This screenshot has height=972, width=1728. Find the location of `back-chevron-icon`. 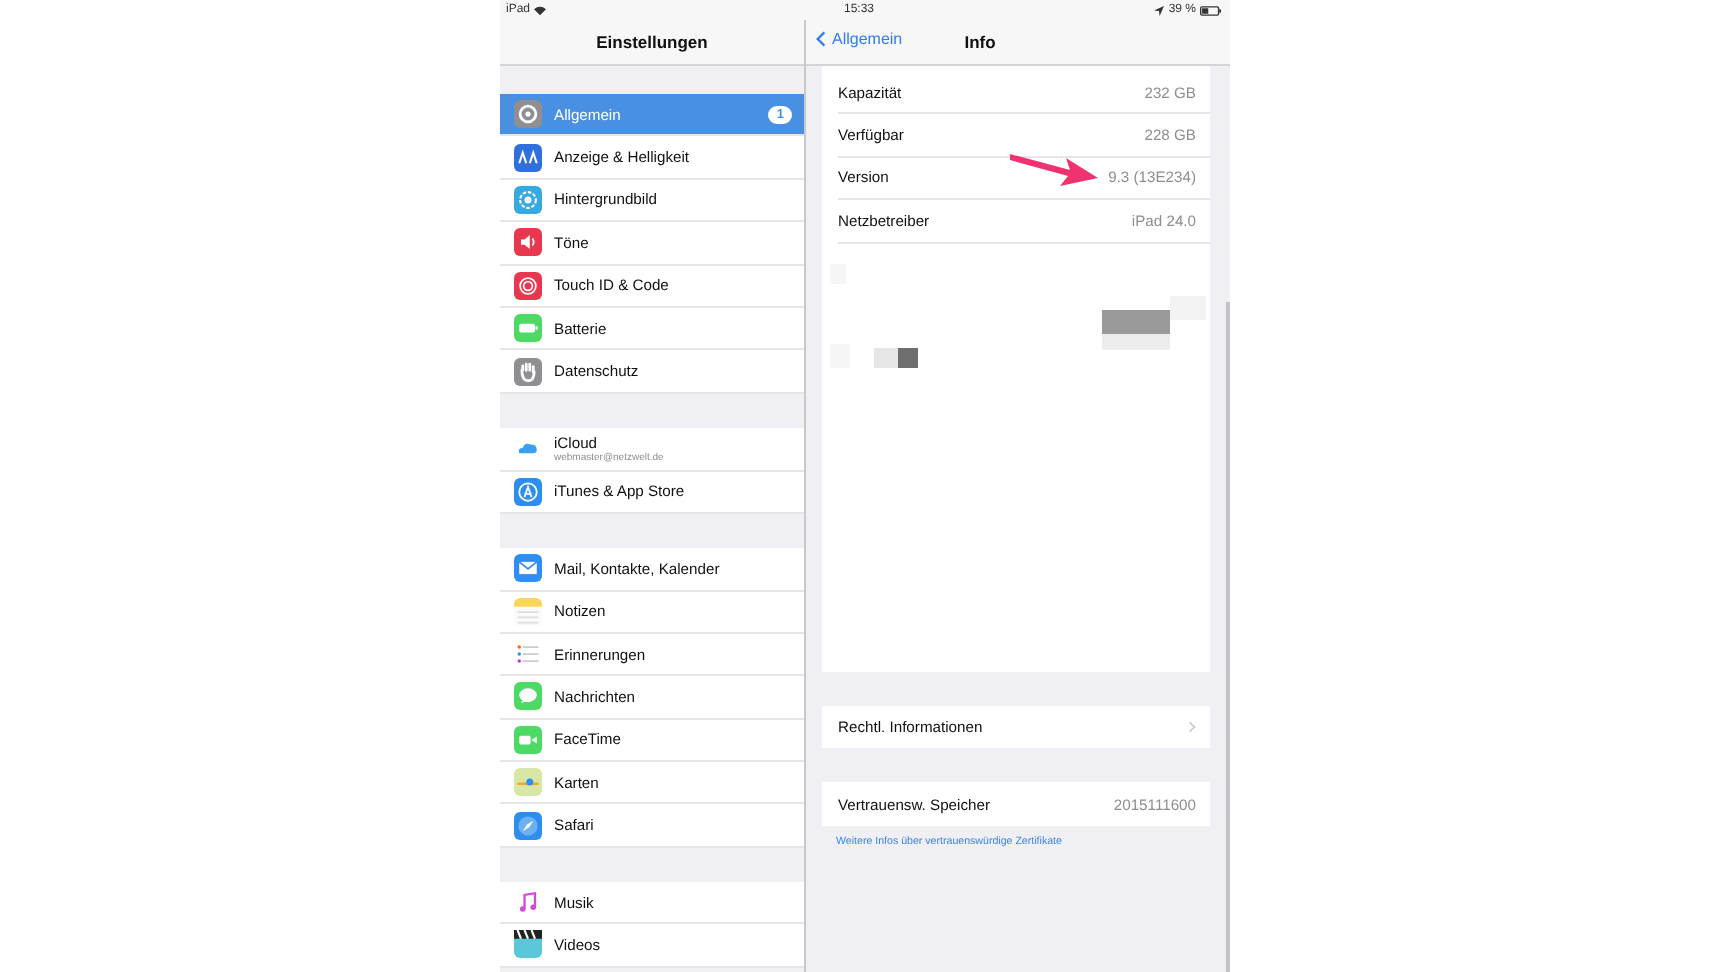

back-chevron-icon is located at coordinates (821, 39).